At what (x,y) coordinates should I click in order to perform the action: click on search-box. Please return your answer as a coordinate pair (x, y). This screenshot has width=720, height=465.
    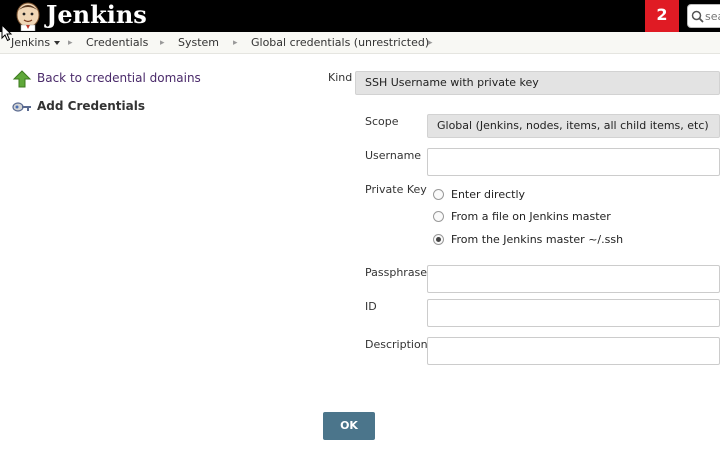
    Looking at the image, I should click on (703, 16).